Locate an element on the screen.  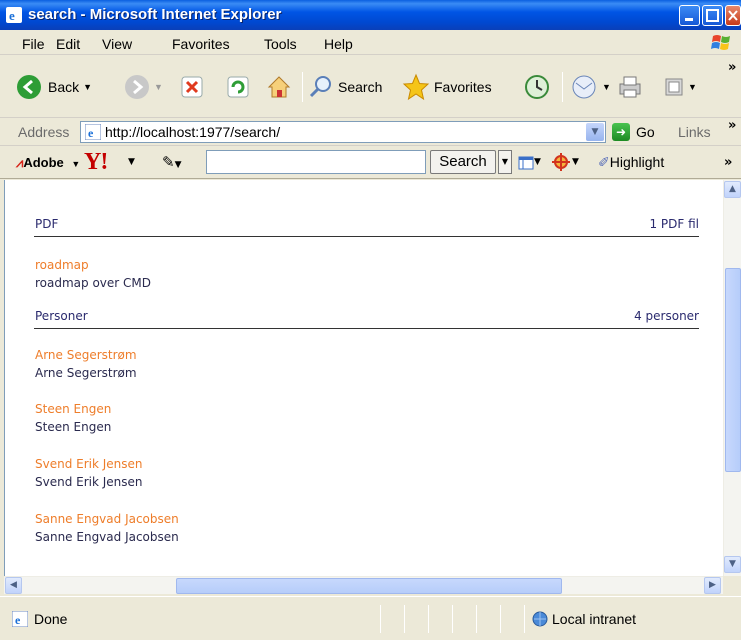
mail-button: ▼ is located at coordinates (590, 87).